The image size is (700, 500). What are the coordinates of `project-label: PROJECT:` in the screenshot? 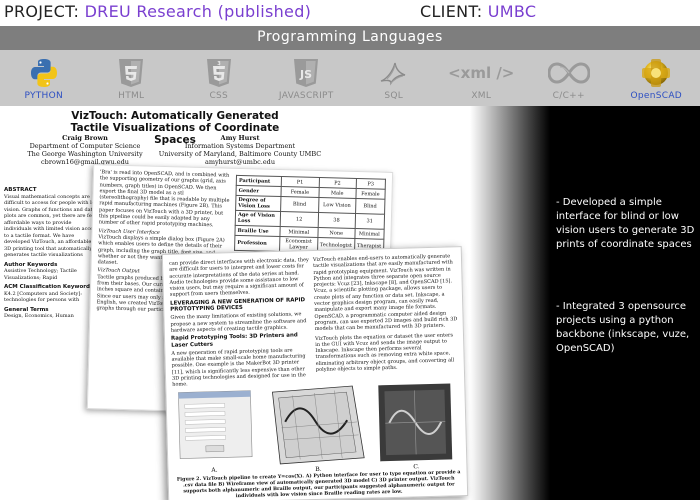 It's located at (42, 11).